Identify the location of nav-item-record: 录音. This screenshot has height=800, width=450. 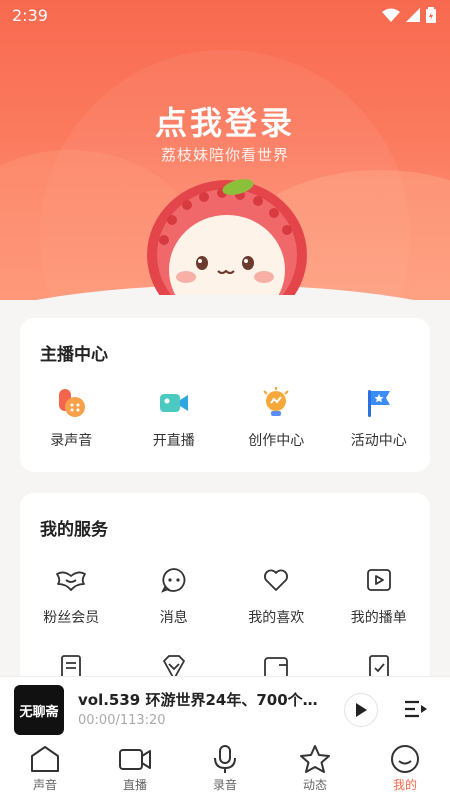
(225, 770).